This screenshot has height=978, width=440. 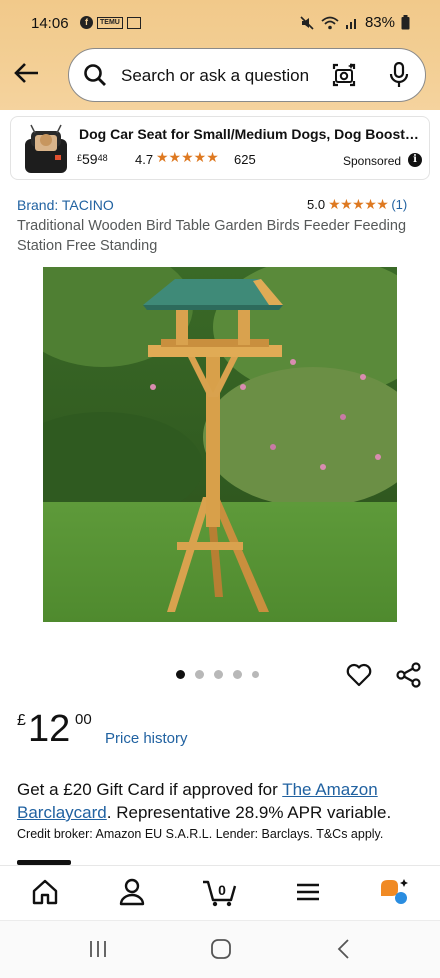 I want to click on bottom-nav: 0, so click(x=220, y=892).